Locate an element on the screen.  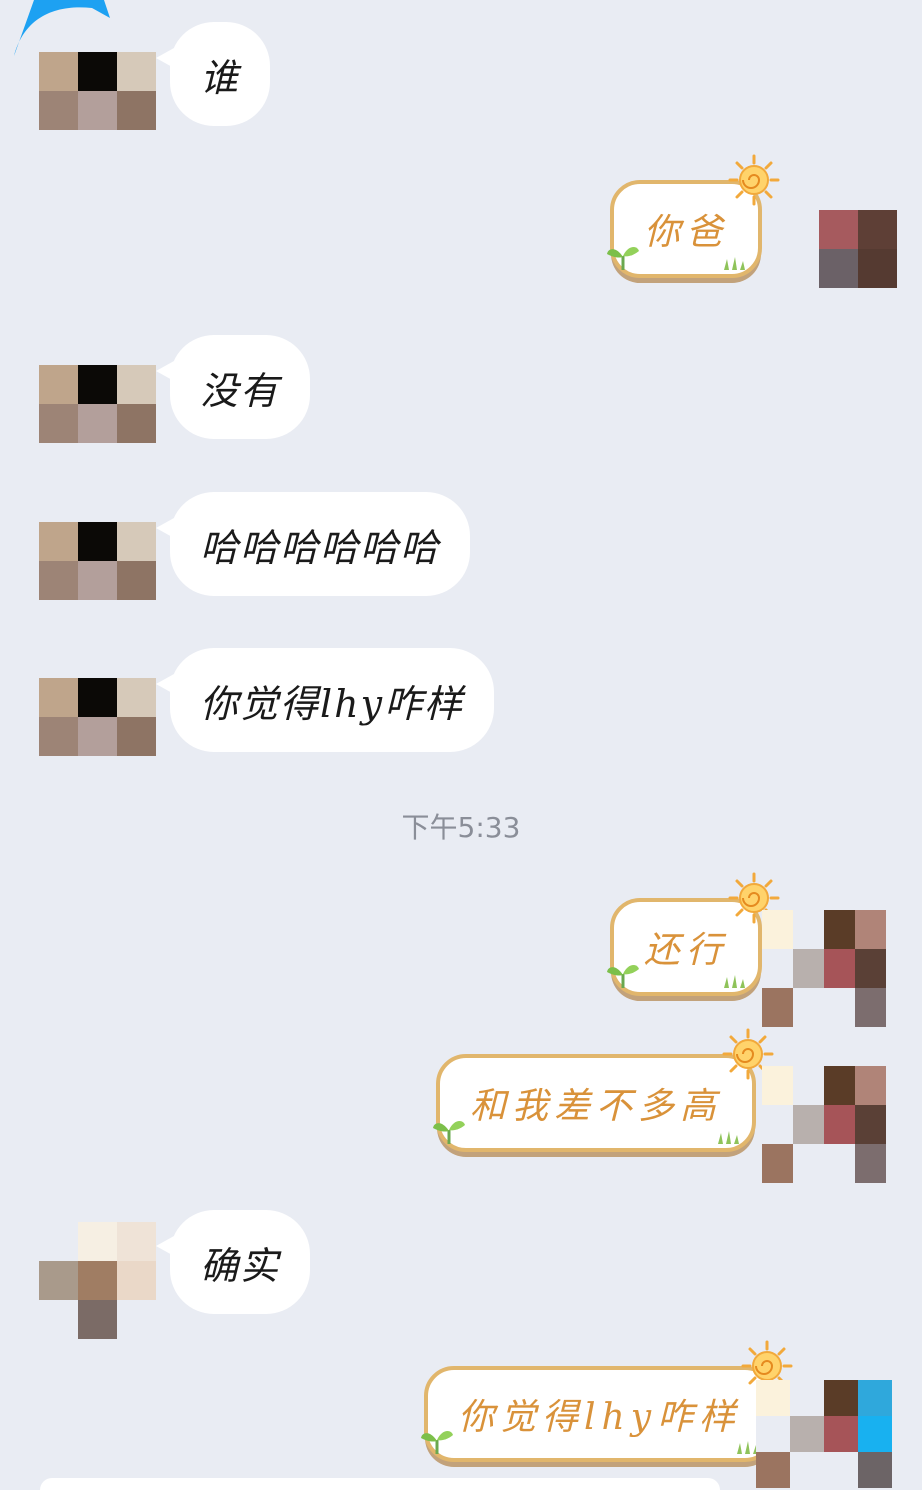
message-text: 哈哈哈哈哈哈 is located at coordinates (320, 547).